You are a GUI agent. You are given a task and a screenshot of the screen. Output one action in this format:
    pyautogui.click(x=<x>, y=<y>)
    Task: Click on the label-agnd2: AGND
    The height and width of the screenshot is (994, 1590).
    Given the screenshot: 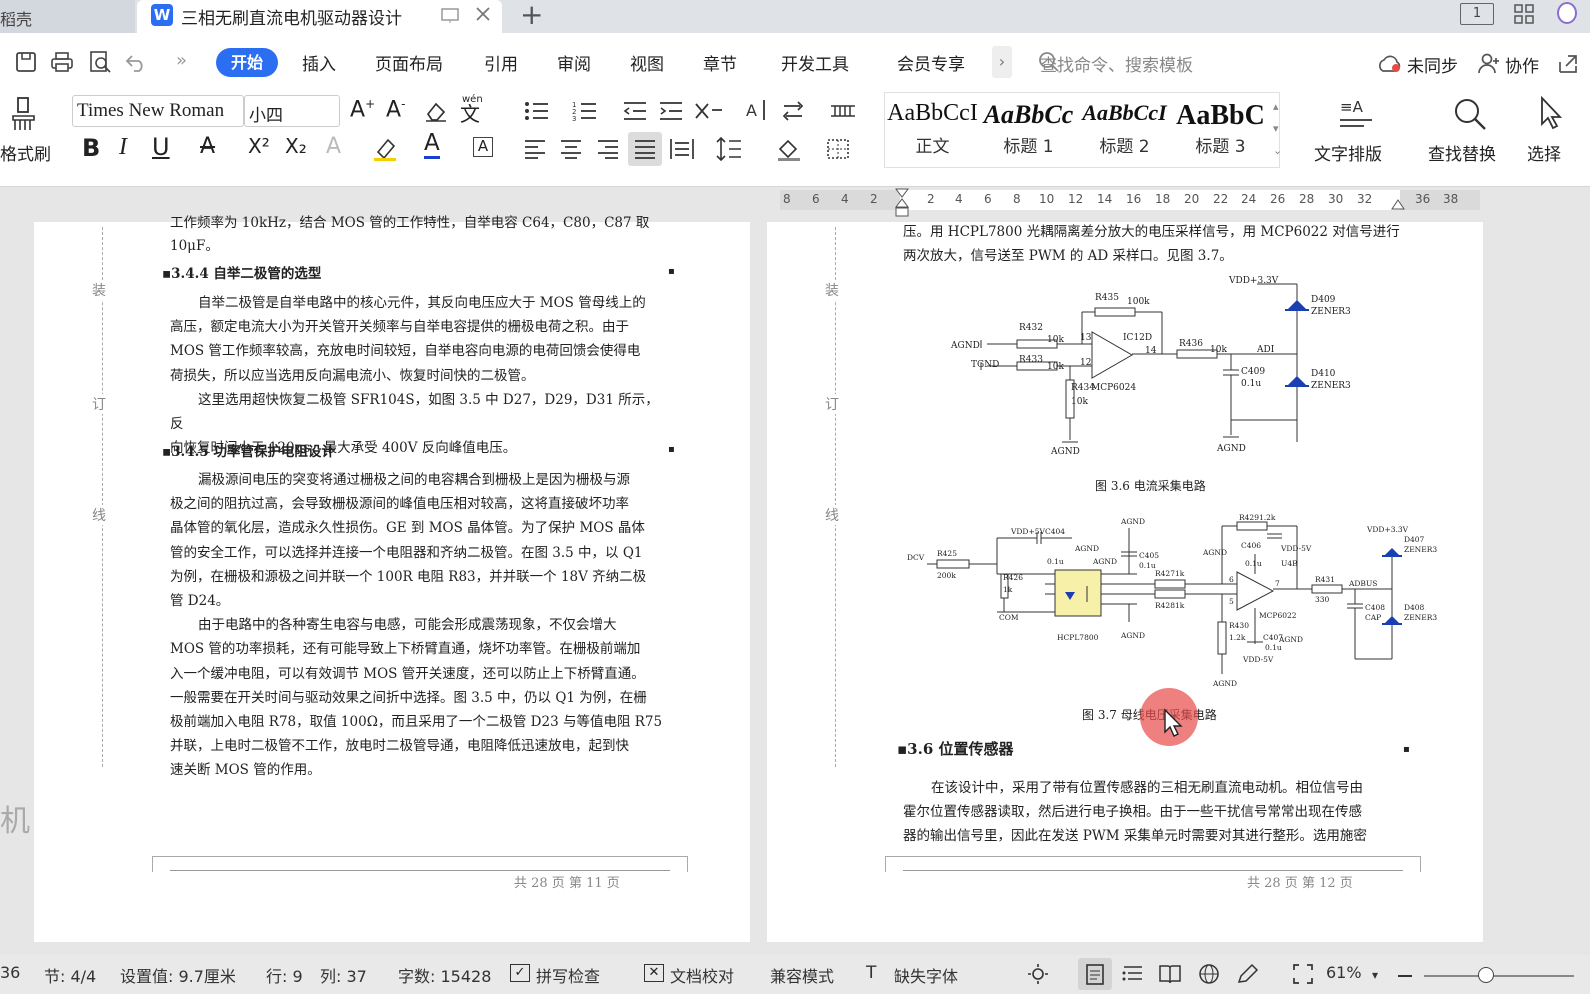 What is the action you would take?
    pyautogui.click(x=1065, y=452)
    